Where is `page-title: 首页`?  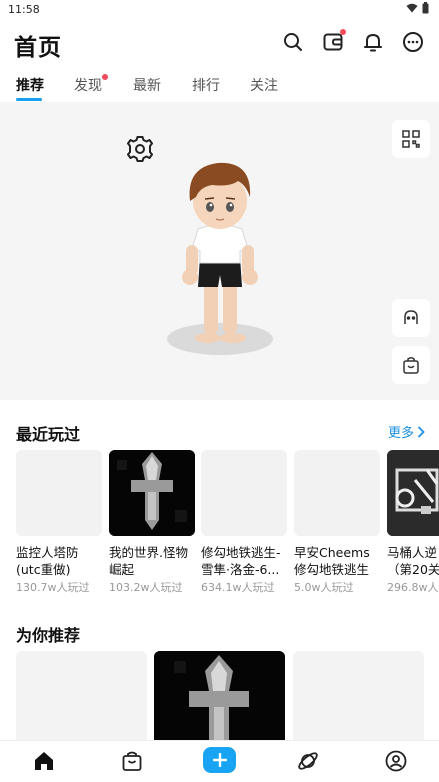 page-title: 首页 is located at coordinates (38, 48).